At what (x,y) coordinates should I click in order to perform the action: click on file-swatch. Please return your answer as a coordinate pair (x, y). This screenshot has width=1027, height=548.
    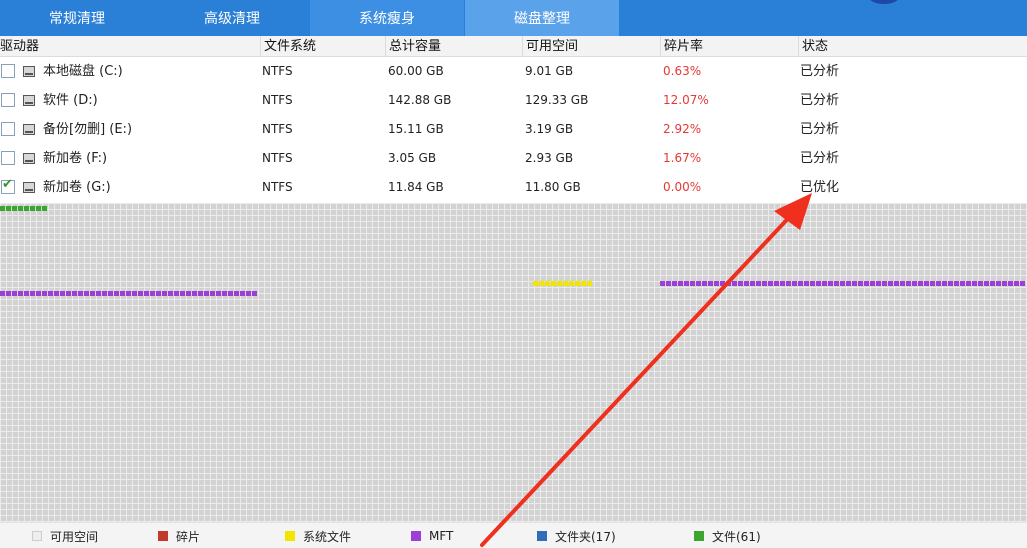
    Looking at the image, I should click on (699, 536).